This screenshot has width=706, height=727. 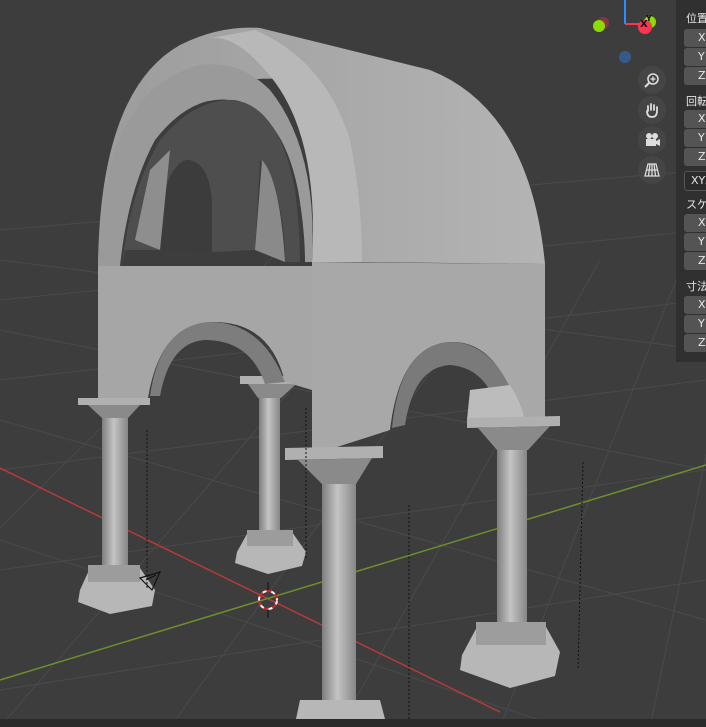 What do you see at coordinates (510, 552) in the screenshot?
I see `front-right-column` at bounding box center [510, 552].